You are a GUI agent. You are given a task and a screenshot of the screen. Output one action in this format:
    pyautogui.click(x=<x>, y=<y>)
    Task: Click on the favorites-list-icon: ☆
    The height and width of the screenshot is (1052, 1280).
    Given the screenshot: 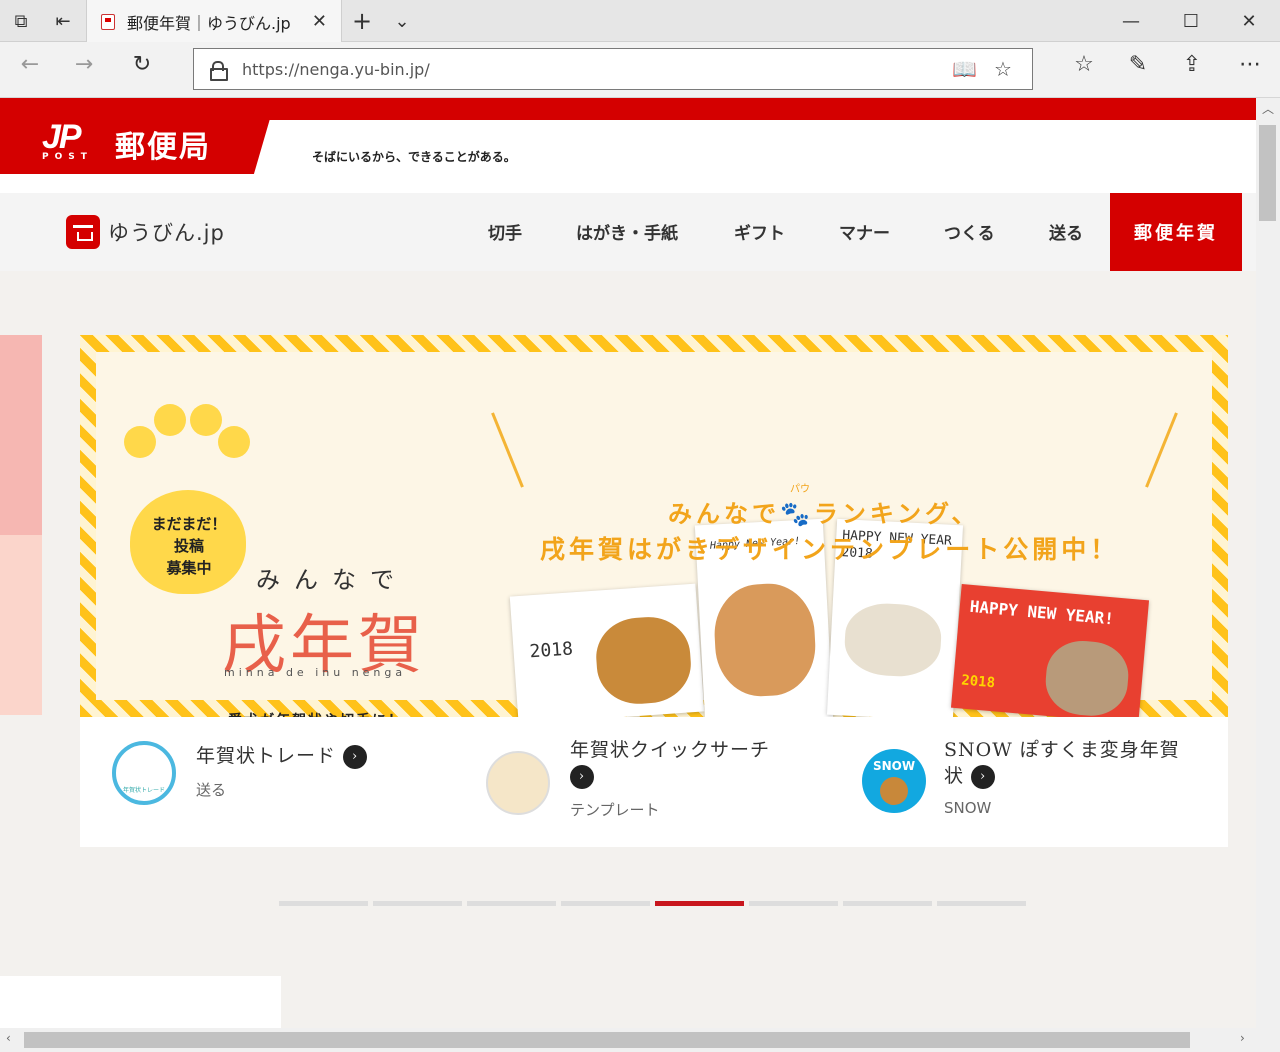 What is the action you would take?
    pyautogui.click(x=1084, y=64)
    